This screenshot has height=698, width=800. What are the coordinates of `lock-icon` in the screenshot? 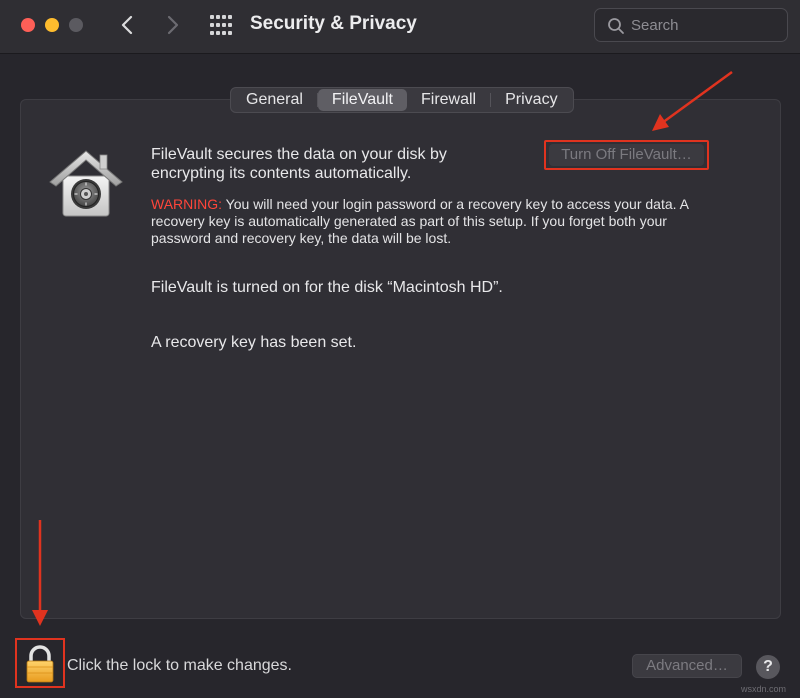 It's located at (40, 664).